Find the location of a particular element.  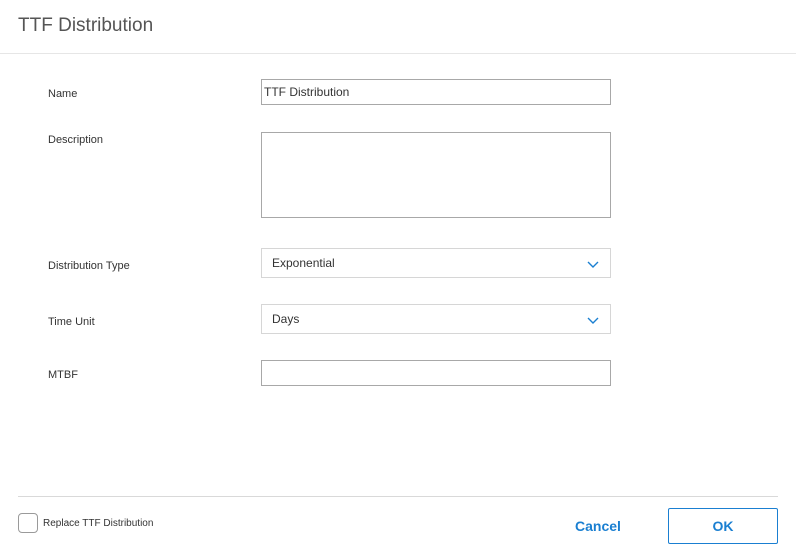

mtbf-input is located at coordinates (436, 373).